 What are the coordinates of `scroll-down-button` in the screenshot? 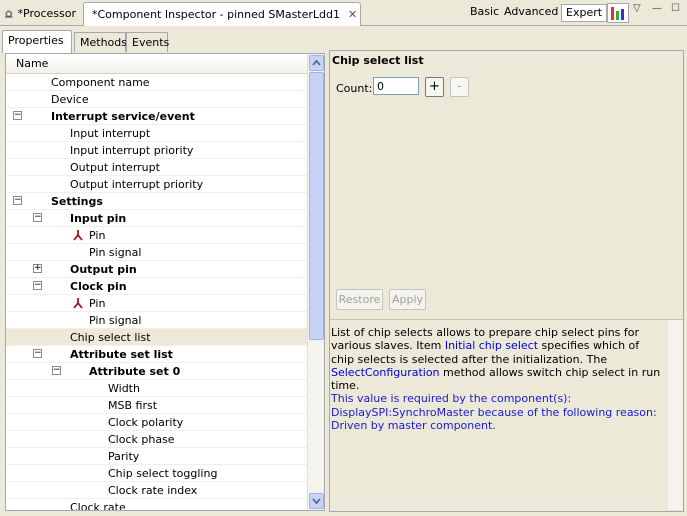 It's located at (316, 501).